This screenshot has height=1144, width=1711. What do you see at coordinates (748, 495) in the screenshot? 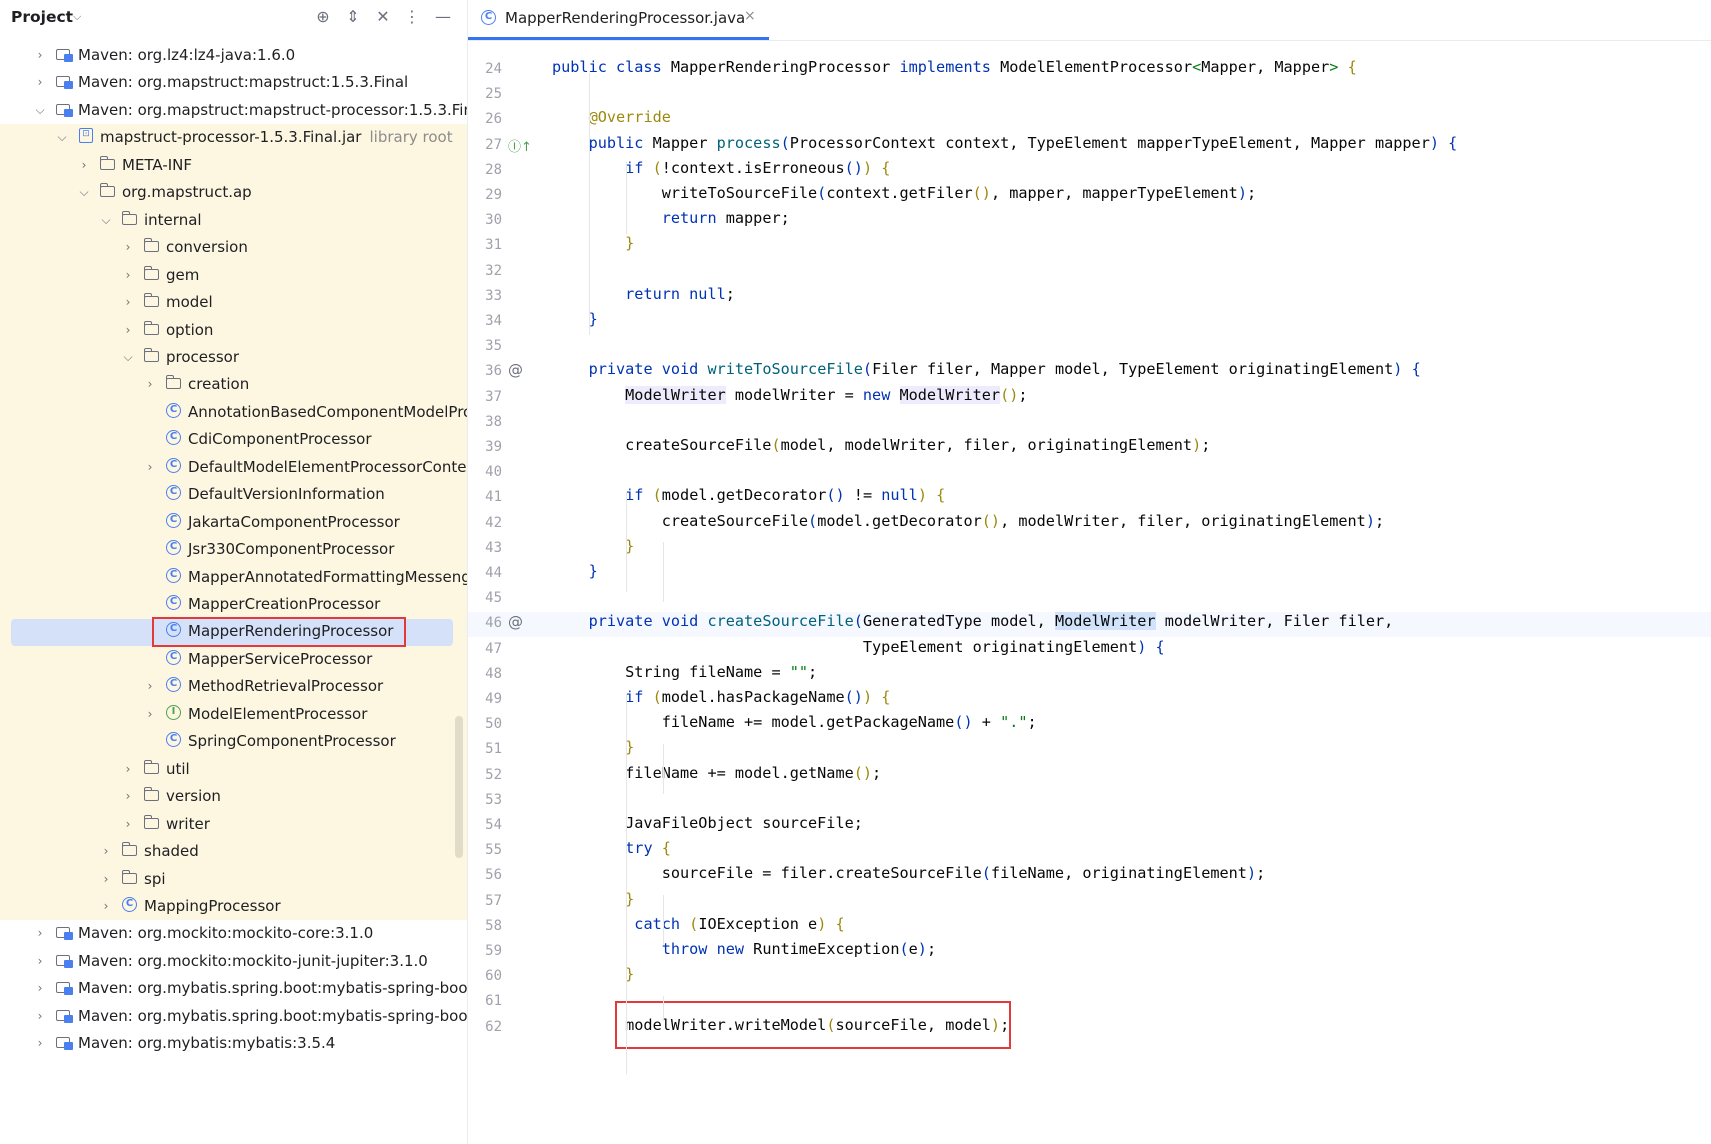
I see `code-line: if (model.getDecorator() != null) {` at bounding box center [748, 495].